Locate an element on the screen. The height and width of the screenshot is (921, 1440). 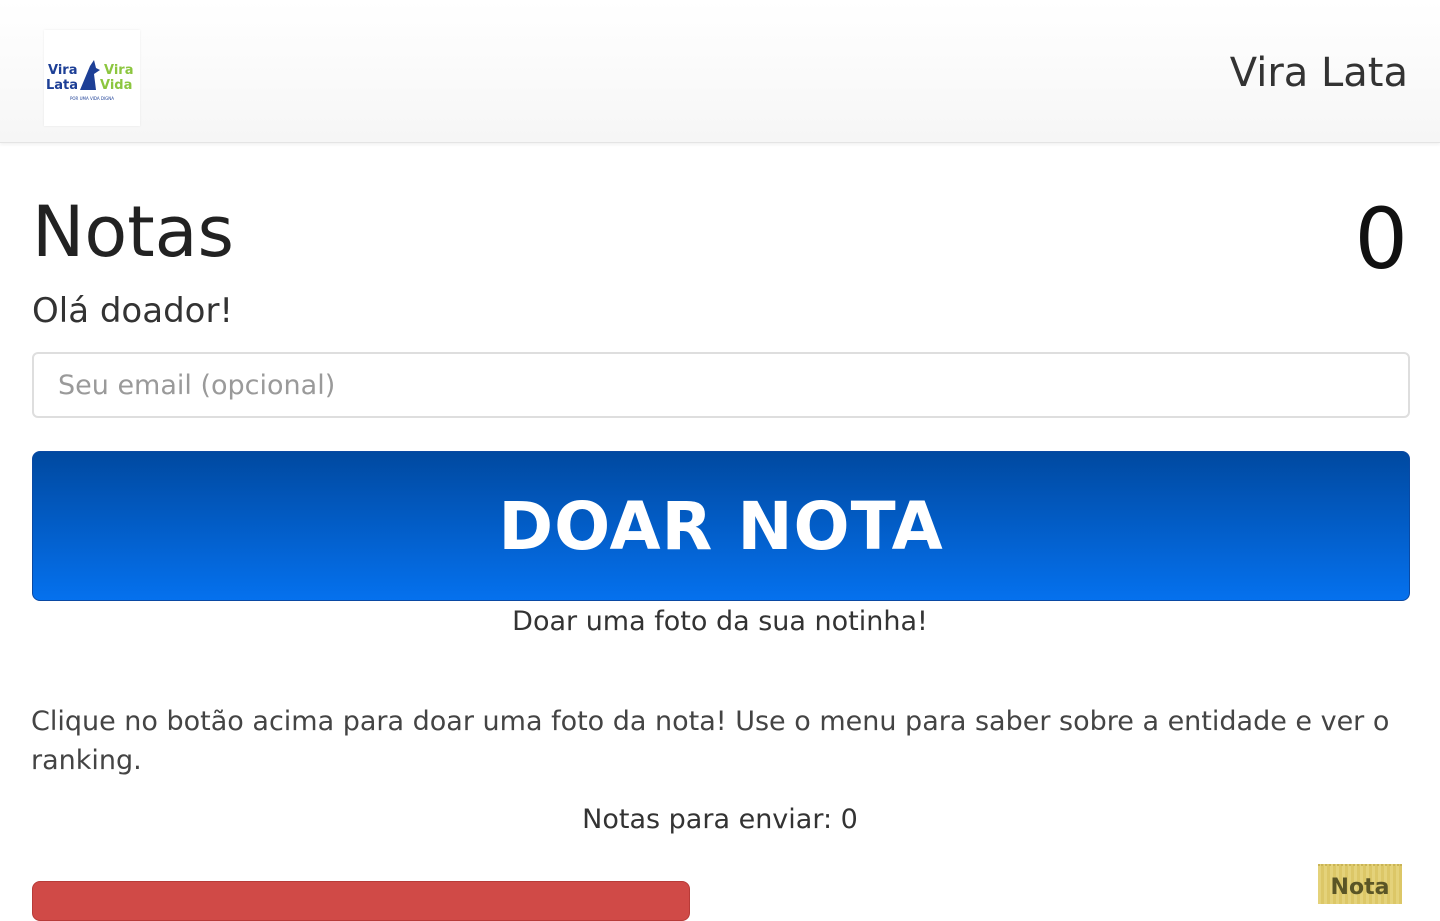
logo-text-vira-left: Vira is located at coordinates (62, 70).